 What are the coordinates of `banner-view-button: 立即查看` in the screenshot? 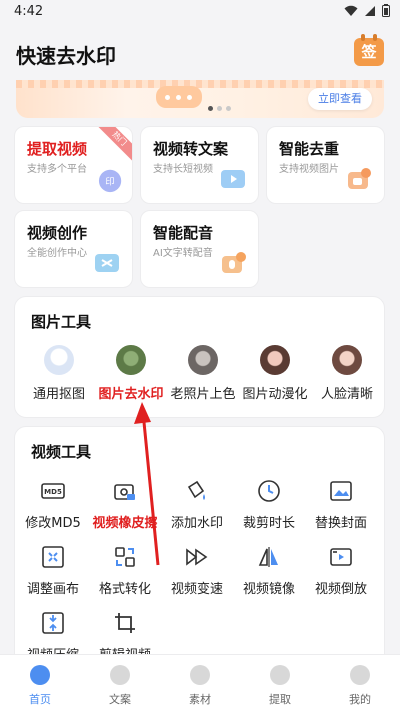 It's located at (340, 99).